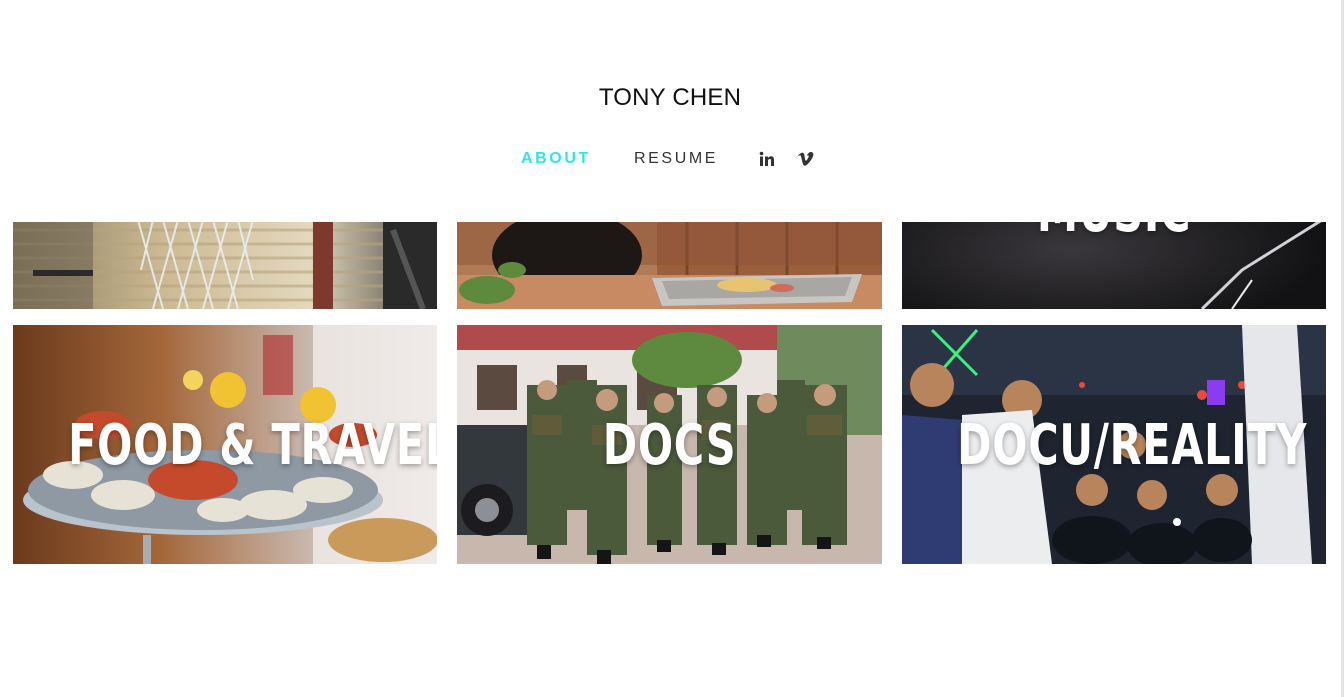 The width and height of the screenshot is (1344, 697). Describe the element at coordinates (252, 445) in the screenshot. I see `project-label-food-travel: FOOD & TRAVEL` at that location.